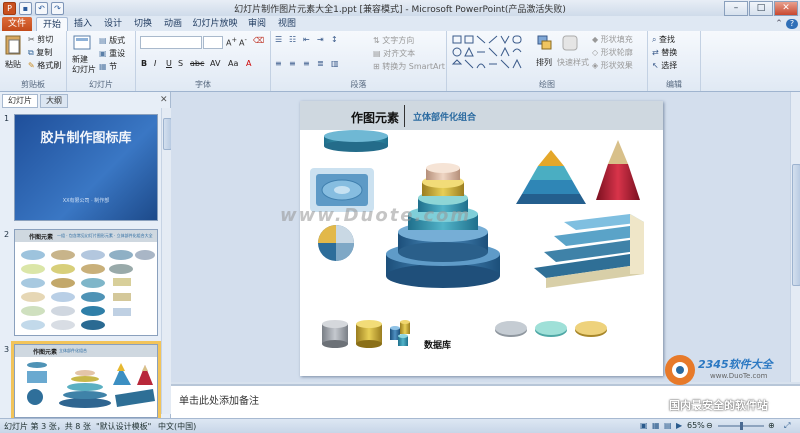  What do you see at coordinates (215, 24) in the screenshot?
I see `tab-slideshow: 幻灯片放映` at bounding box center [215, 24].